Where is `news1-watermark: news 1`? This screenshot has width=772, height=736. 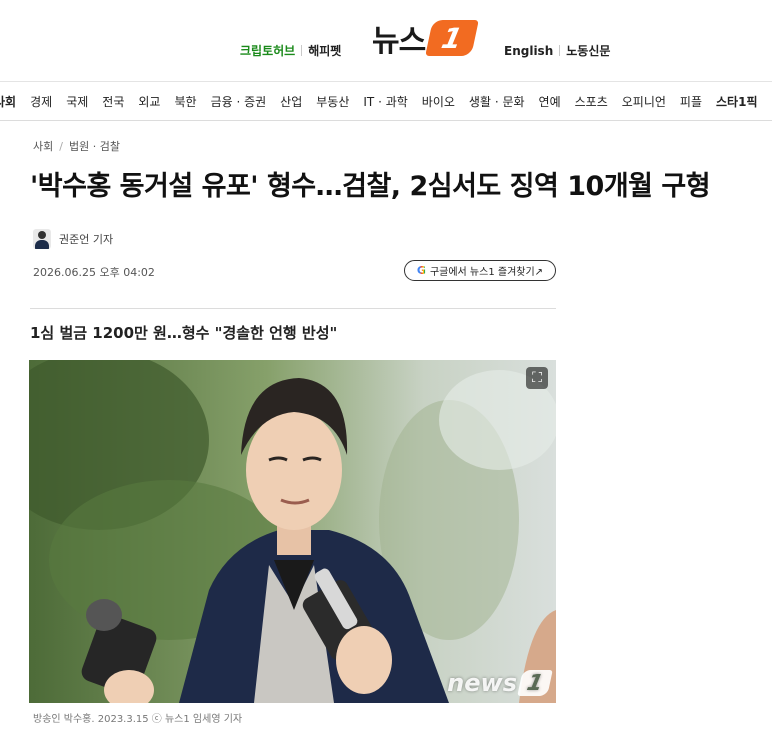 news1-watermark: news 1 is located at coordinates (500, 683).